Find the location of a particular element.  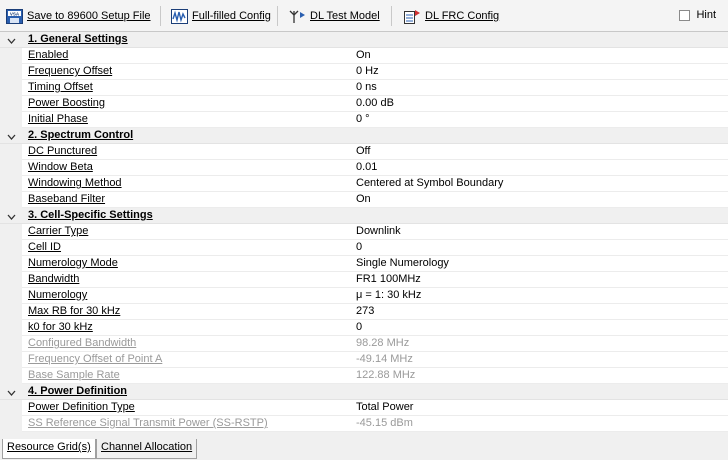

hint-checkbox: Hint is located at coordinates (697, 15).